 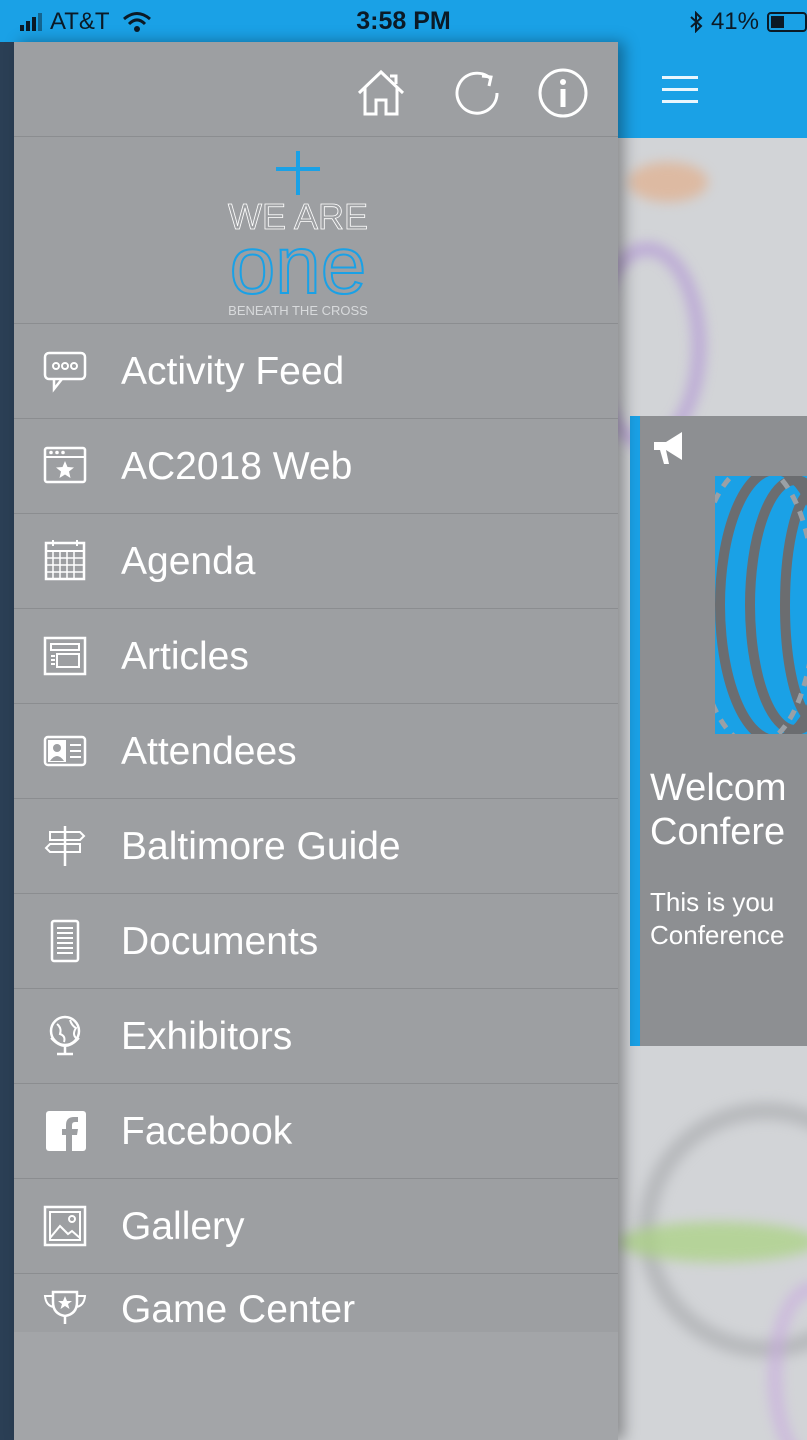 What do you see at coordinates (696, 22) in the screenshot?
I see `bluetooth-icon` at bounding box center [696, 22].